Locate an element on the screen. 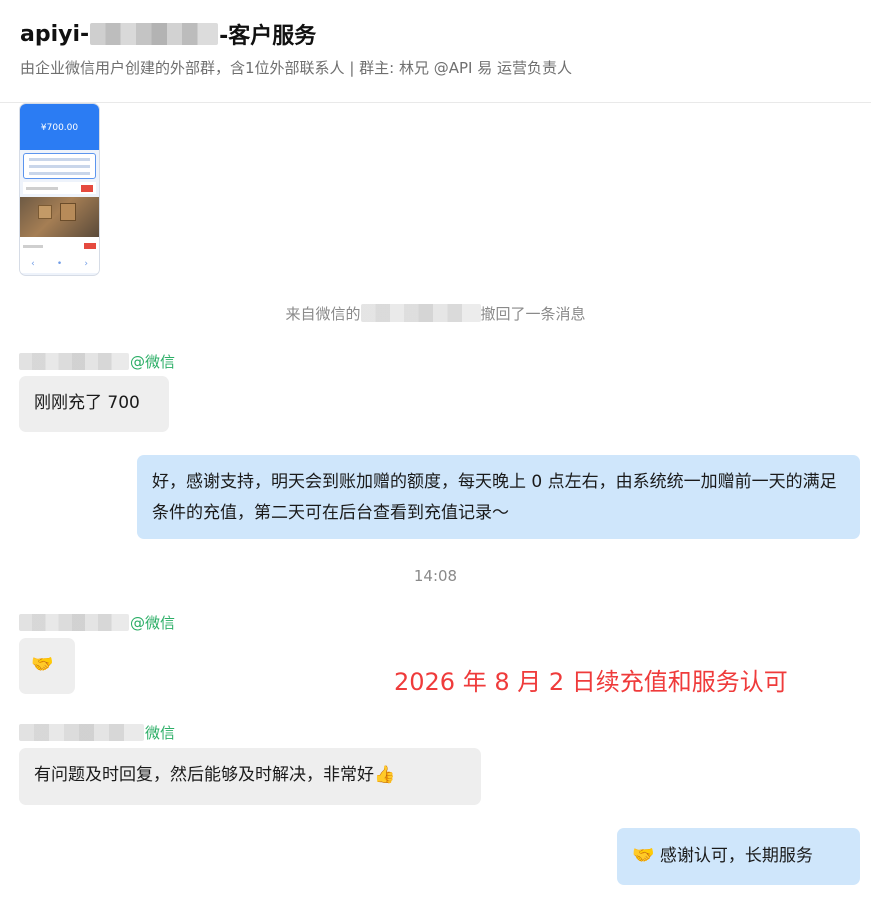  message-bubble: 有问题及时回复，然后能够及时解决，非常好👍 is located at coordinates (250, 776).